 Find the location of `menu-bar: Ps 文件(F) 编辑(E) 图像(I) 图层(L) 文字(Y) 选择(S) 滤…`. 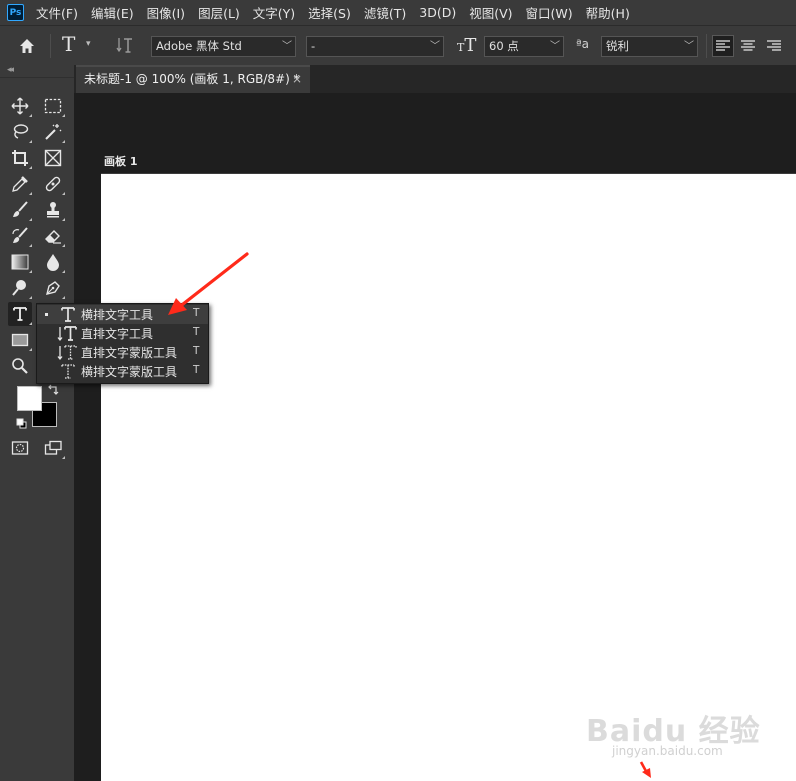

menu-bar: Ps 文件(F) 编辑(E) 图像(I) 图层(L) 文字(Y) 选择(S) 滤… is located at coordinates (398, 12).